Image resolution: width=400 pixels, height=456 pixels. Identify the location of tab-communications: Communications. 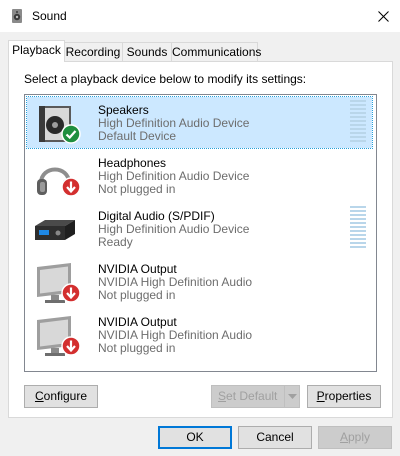
(216, 51).